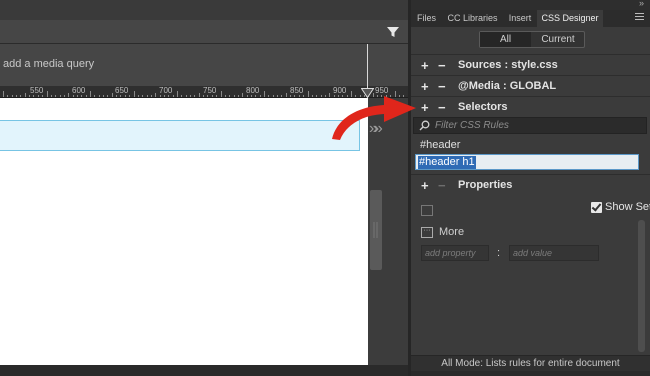 Image resolution: width=650 pixels, height=376 pixels. What do you see at coordinates (554, 253) in the screenshot?
I see `add-value-input: add value` at bounding box center [554, 253].